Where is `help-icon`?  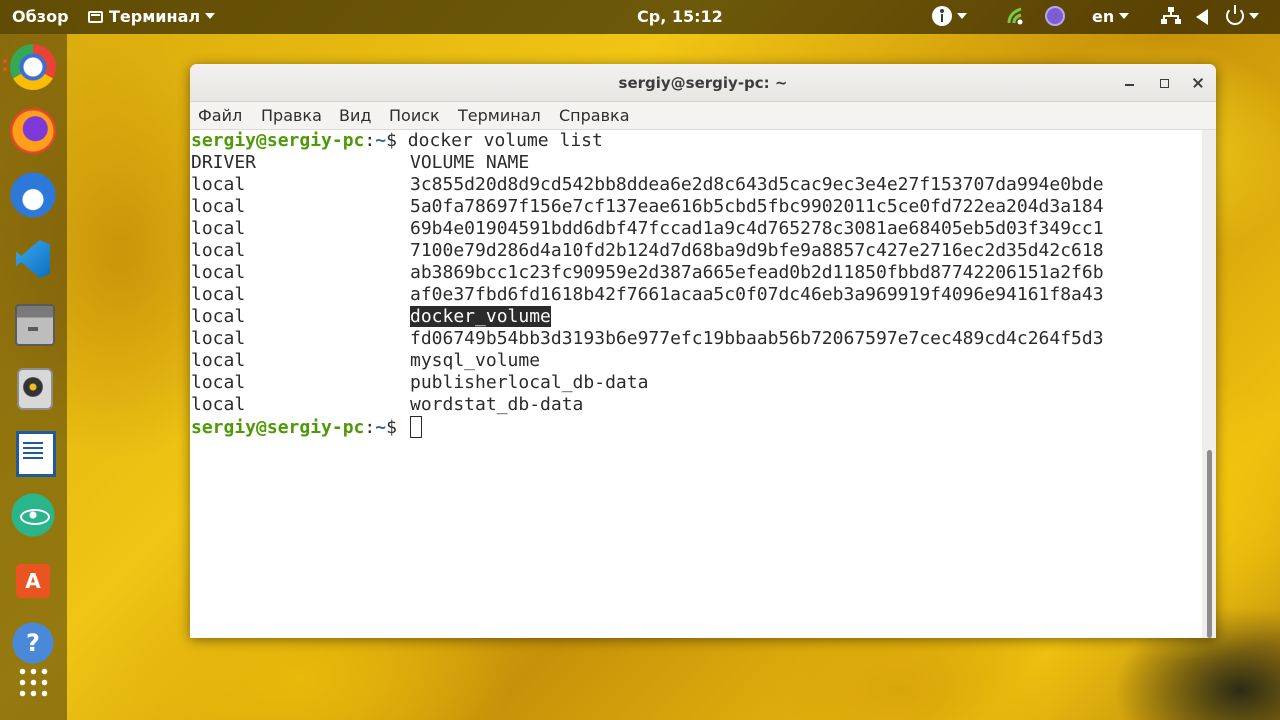
help-icon is located at coordinates (33, 643).